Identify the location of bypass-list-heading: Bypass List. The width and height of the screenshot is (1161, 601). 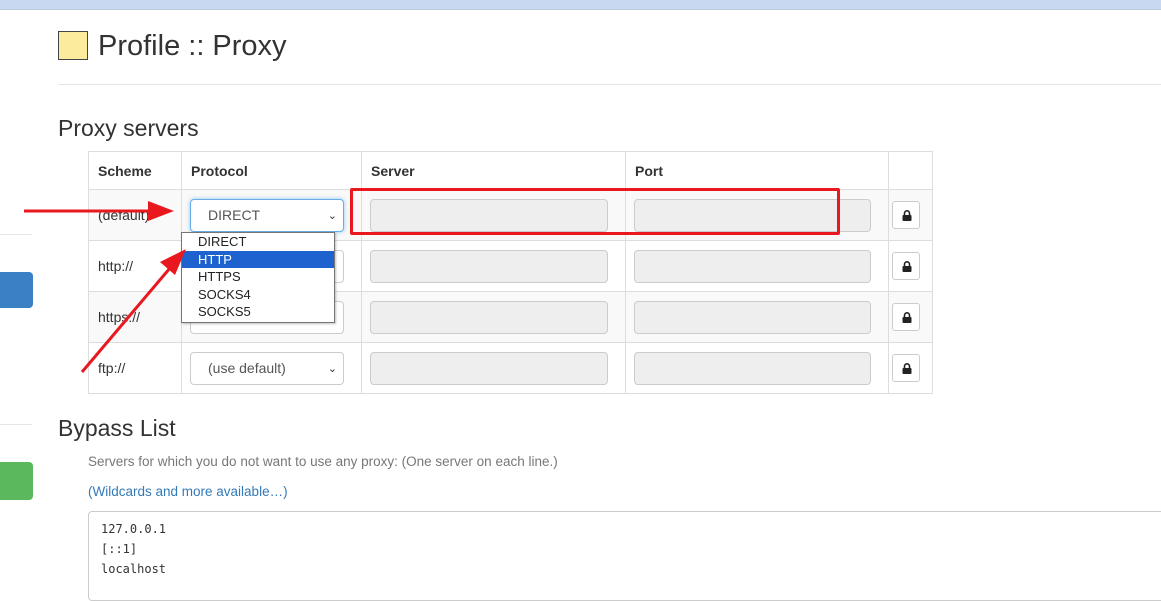
(117, 428).